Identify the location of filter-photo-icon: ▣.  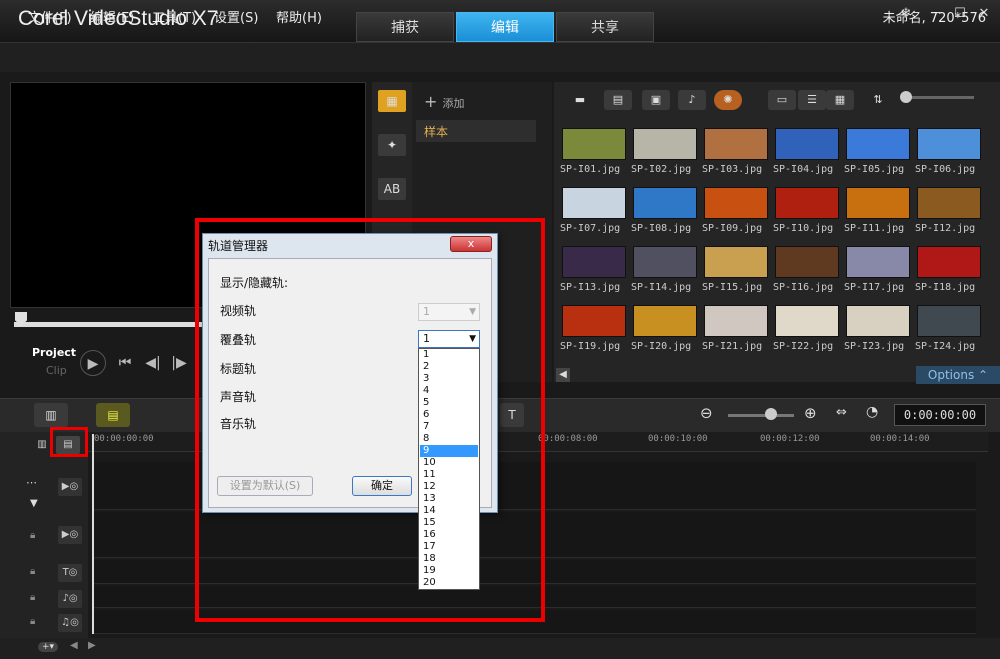
(656, 100).